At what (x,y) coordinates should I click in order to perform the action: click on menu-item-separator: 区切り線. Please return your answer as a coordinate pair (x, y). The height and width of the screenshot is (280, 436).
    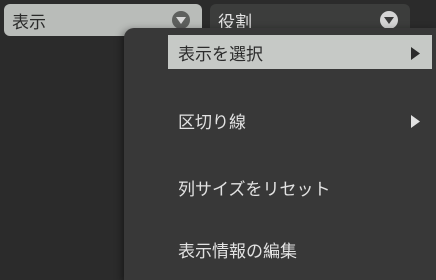
    Looking at the image, I should click on (300, 120).